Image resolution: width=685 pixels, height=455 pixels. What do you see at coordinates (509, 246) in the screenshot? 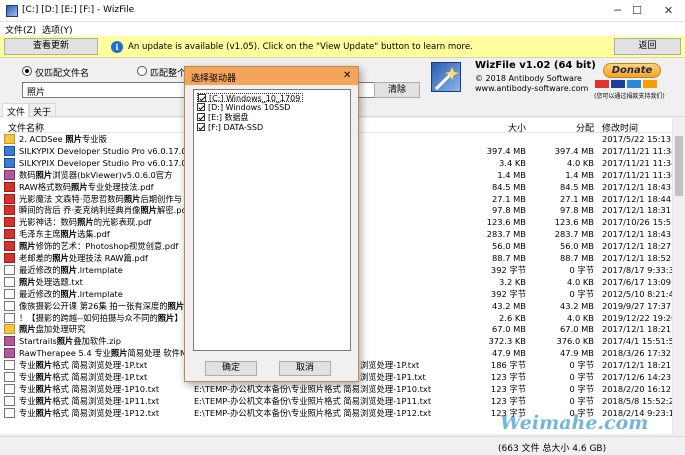
I see `file-size: 56.0 MB` at bounding box center [509, 246].